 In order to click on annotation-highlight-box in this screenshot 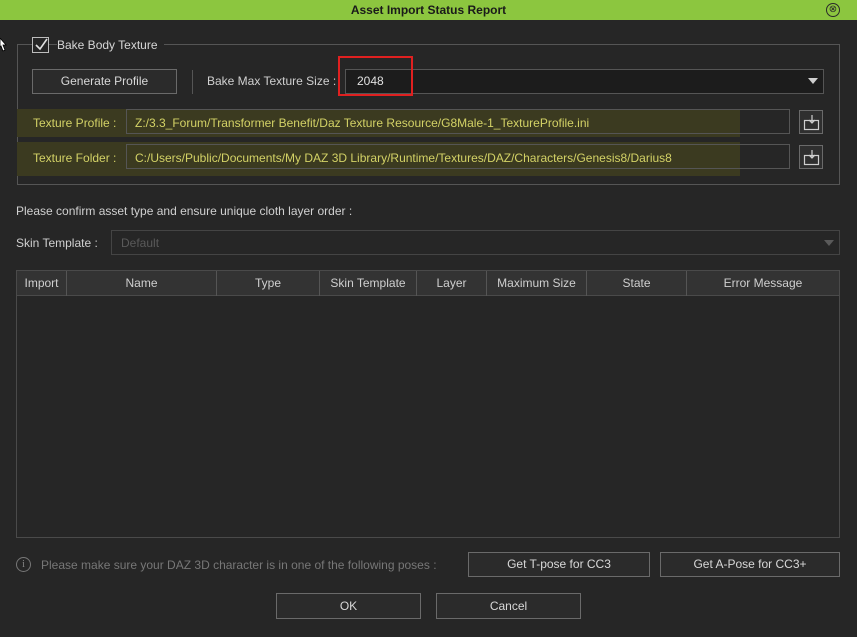, I will do `click(375, 76)`.